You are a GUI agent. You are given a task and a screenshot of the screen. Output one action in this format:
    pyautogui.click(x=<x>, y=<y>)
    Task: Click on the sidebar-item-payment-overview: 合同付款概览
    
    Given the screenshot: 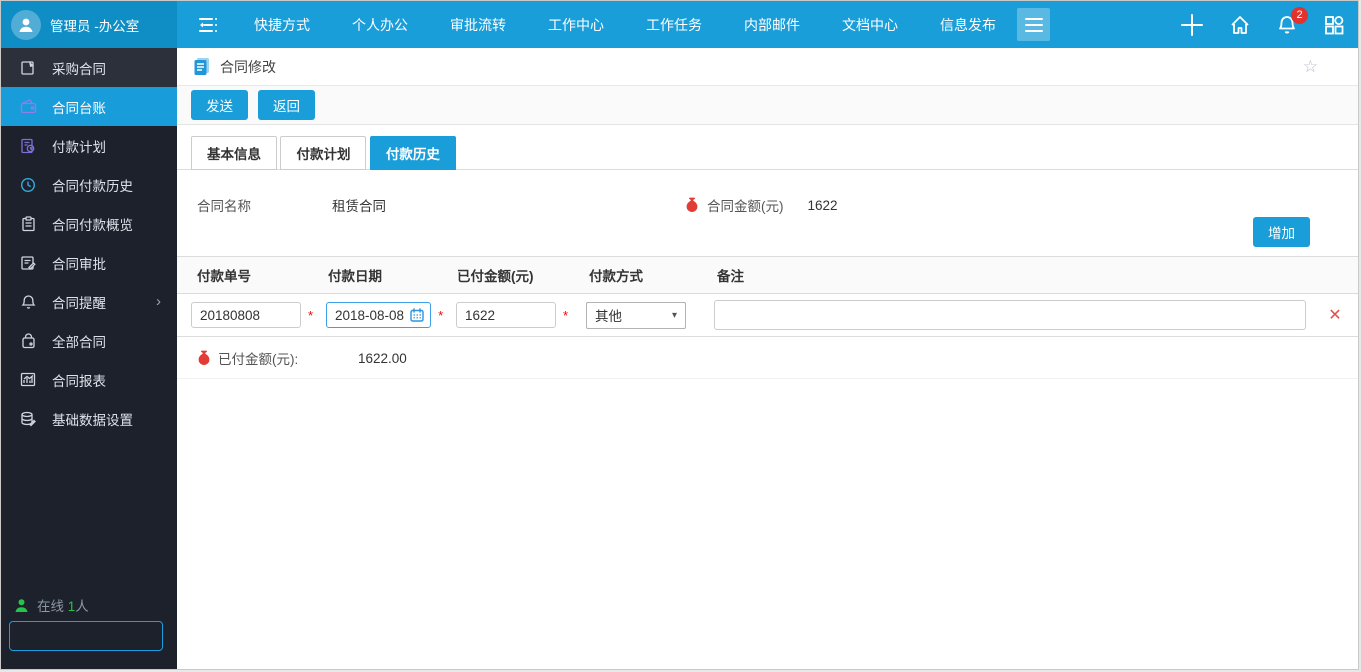 What is the action you would take?
    pyautogui.click(x=89, y=223)
    